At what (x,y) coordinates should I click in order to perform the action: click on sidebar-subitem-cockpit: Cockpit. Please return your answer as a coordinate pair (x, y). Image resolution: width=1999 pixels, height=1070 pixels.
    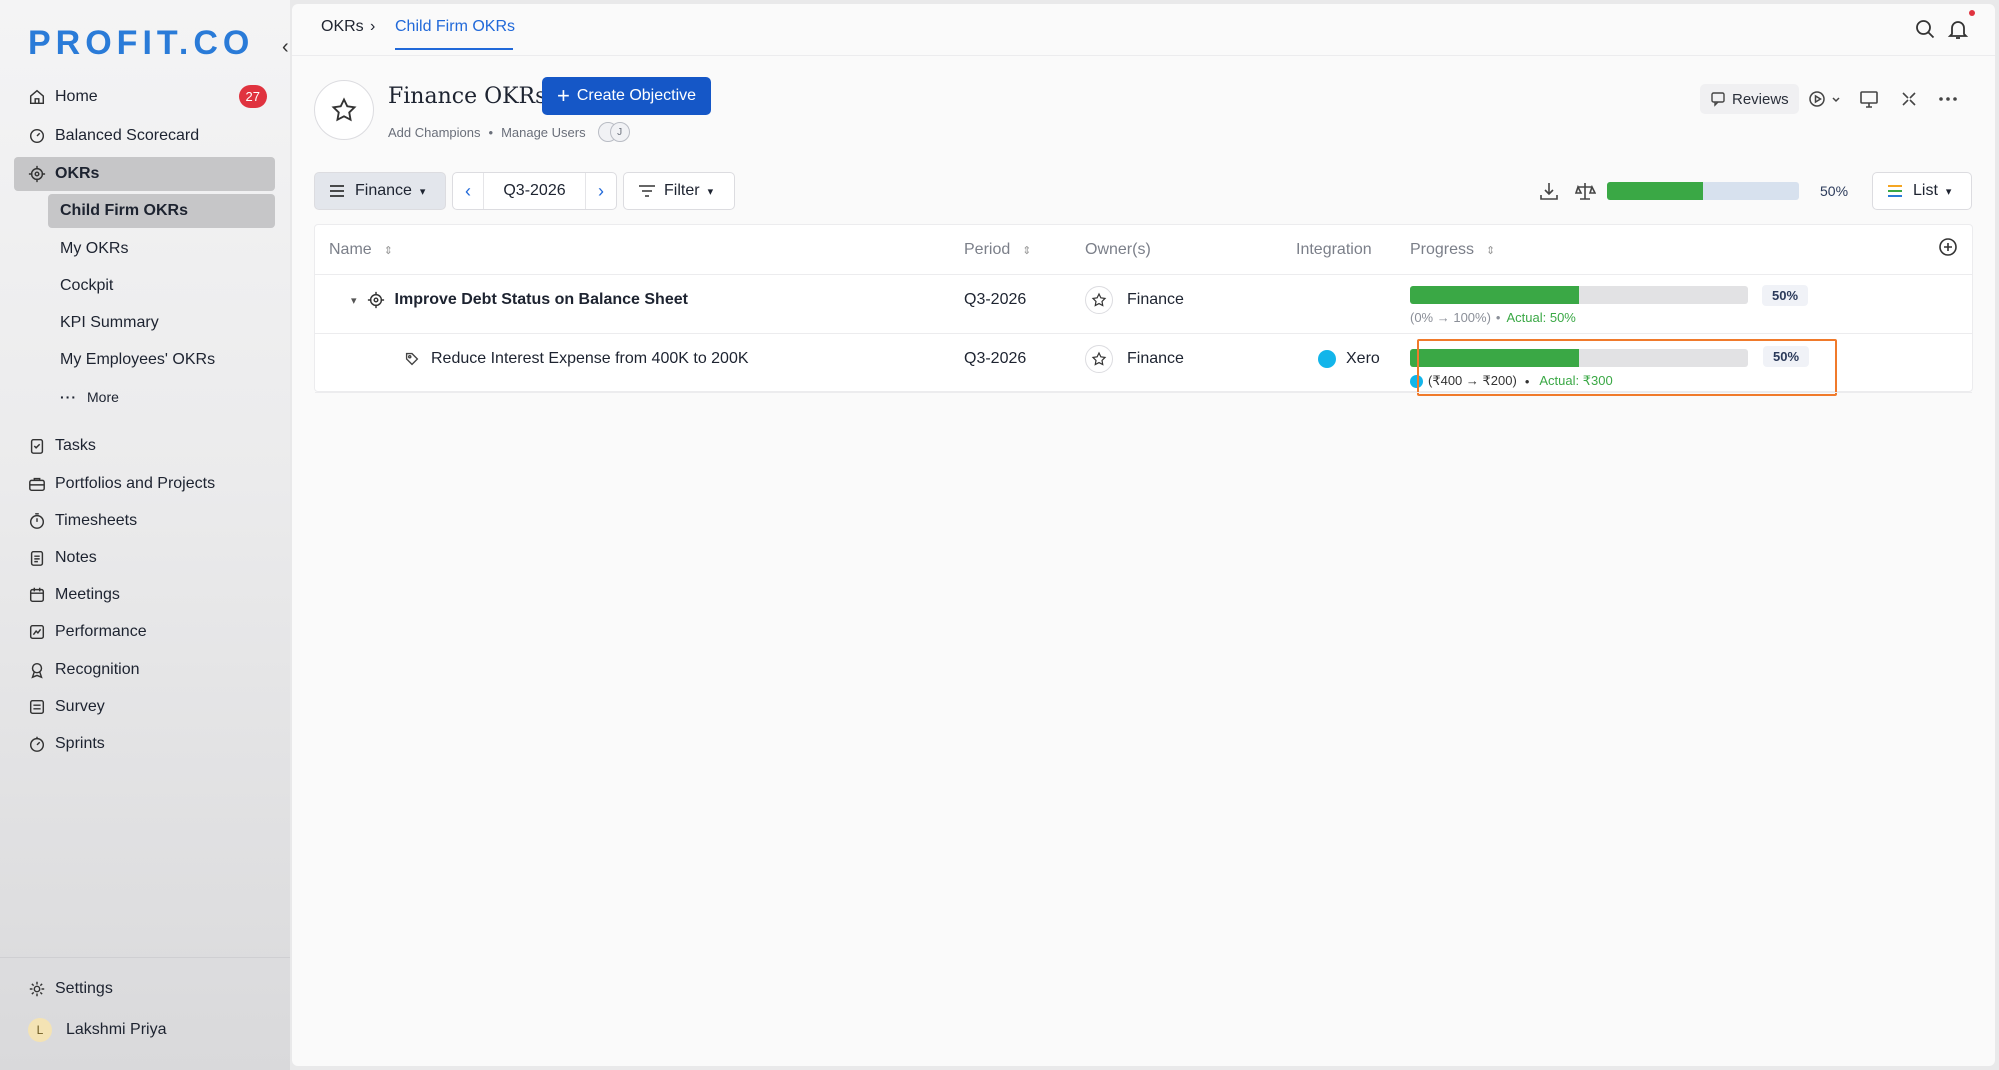
    Looking at the image, I should click on (161, 286).